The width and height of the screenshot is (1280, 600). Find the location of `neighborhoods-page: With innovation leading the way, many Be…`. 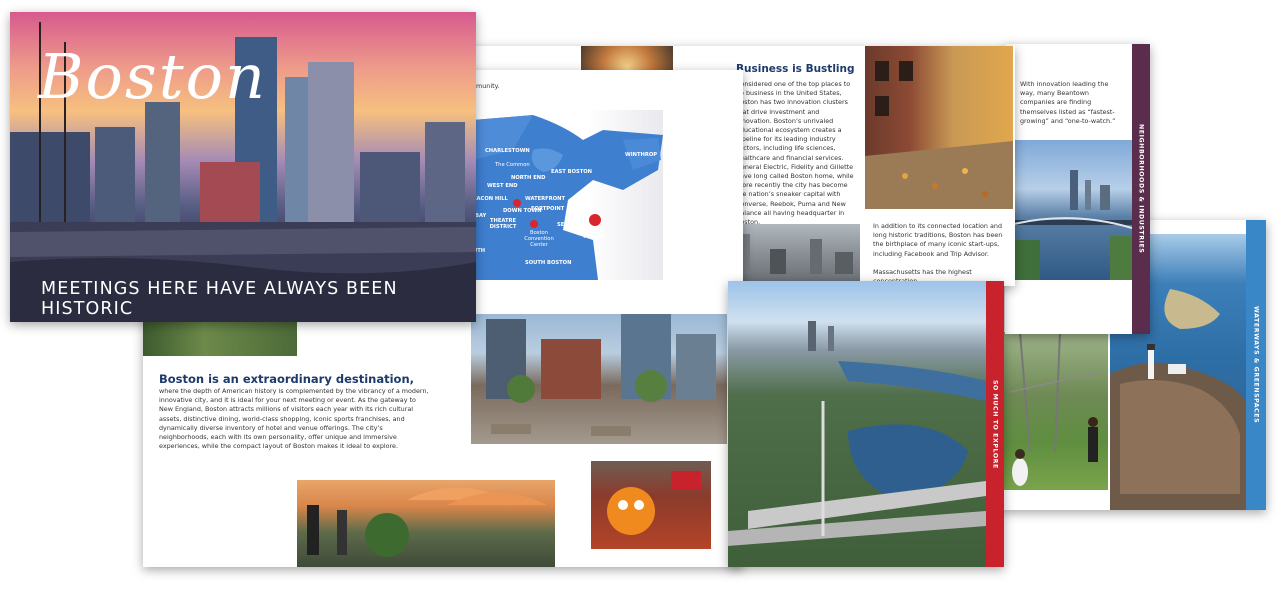

neighborhoods-page: With innovation leading the way, many Be… is located at coordinates (1077, 189).